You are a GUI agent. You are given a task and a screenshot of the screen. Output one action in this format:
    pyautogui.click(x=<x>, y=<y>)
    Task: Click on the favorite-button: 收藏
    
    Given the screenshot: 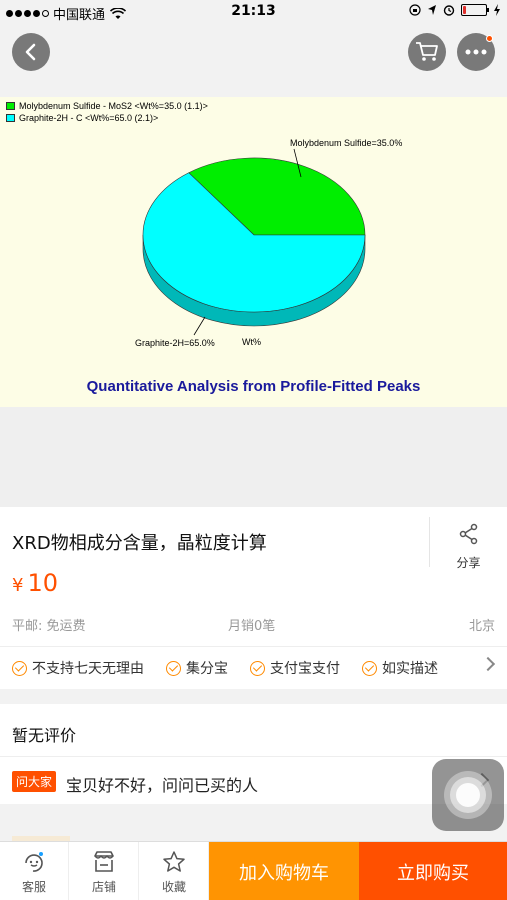 What is the action you would take?
    pyautogui.click(x=174, y=871)
    